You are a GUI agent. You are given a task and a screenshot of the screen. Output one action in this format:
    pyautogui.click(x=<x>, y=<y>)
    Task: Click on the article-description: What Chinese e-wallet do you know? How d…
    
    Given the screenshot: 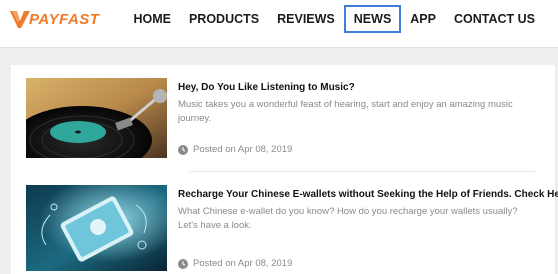 What is the action you would take?
    pyautogui.click(x=348, y=218)
    